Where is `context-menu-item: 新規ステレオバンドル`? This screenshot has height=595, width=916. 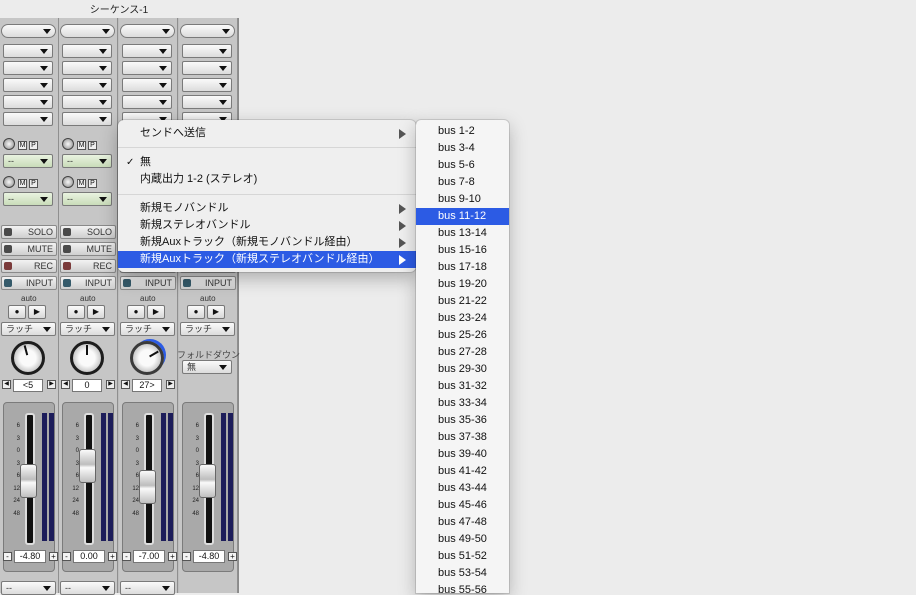
context-menu-item: 新規ステレオバンドル is located at coordinates (267, 225).